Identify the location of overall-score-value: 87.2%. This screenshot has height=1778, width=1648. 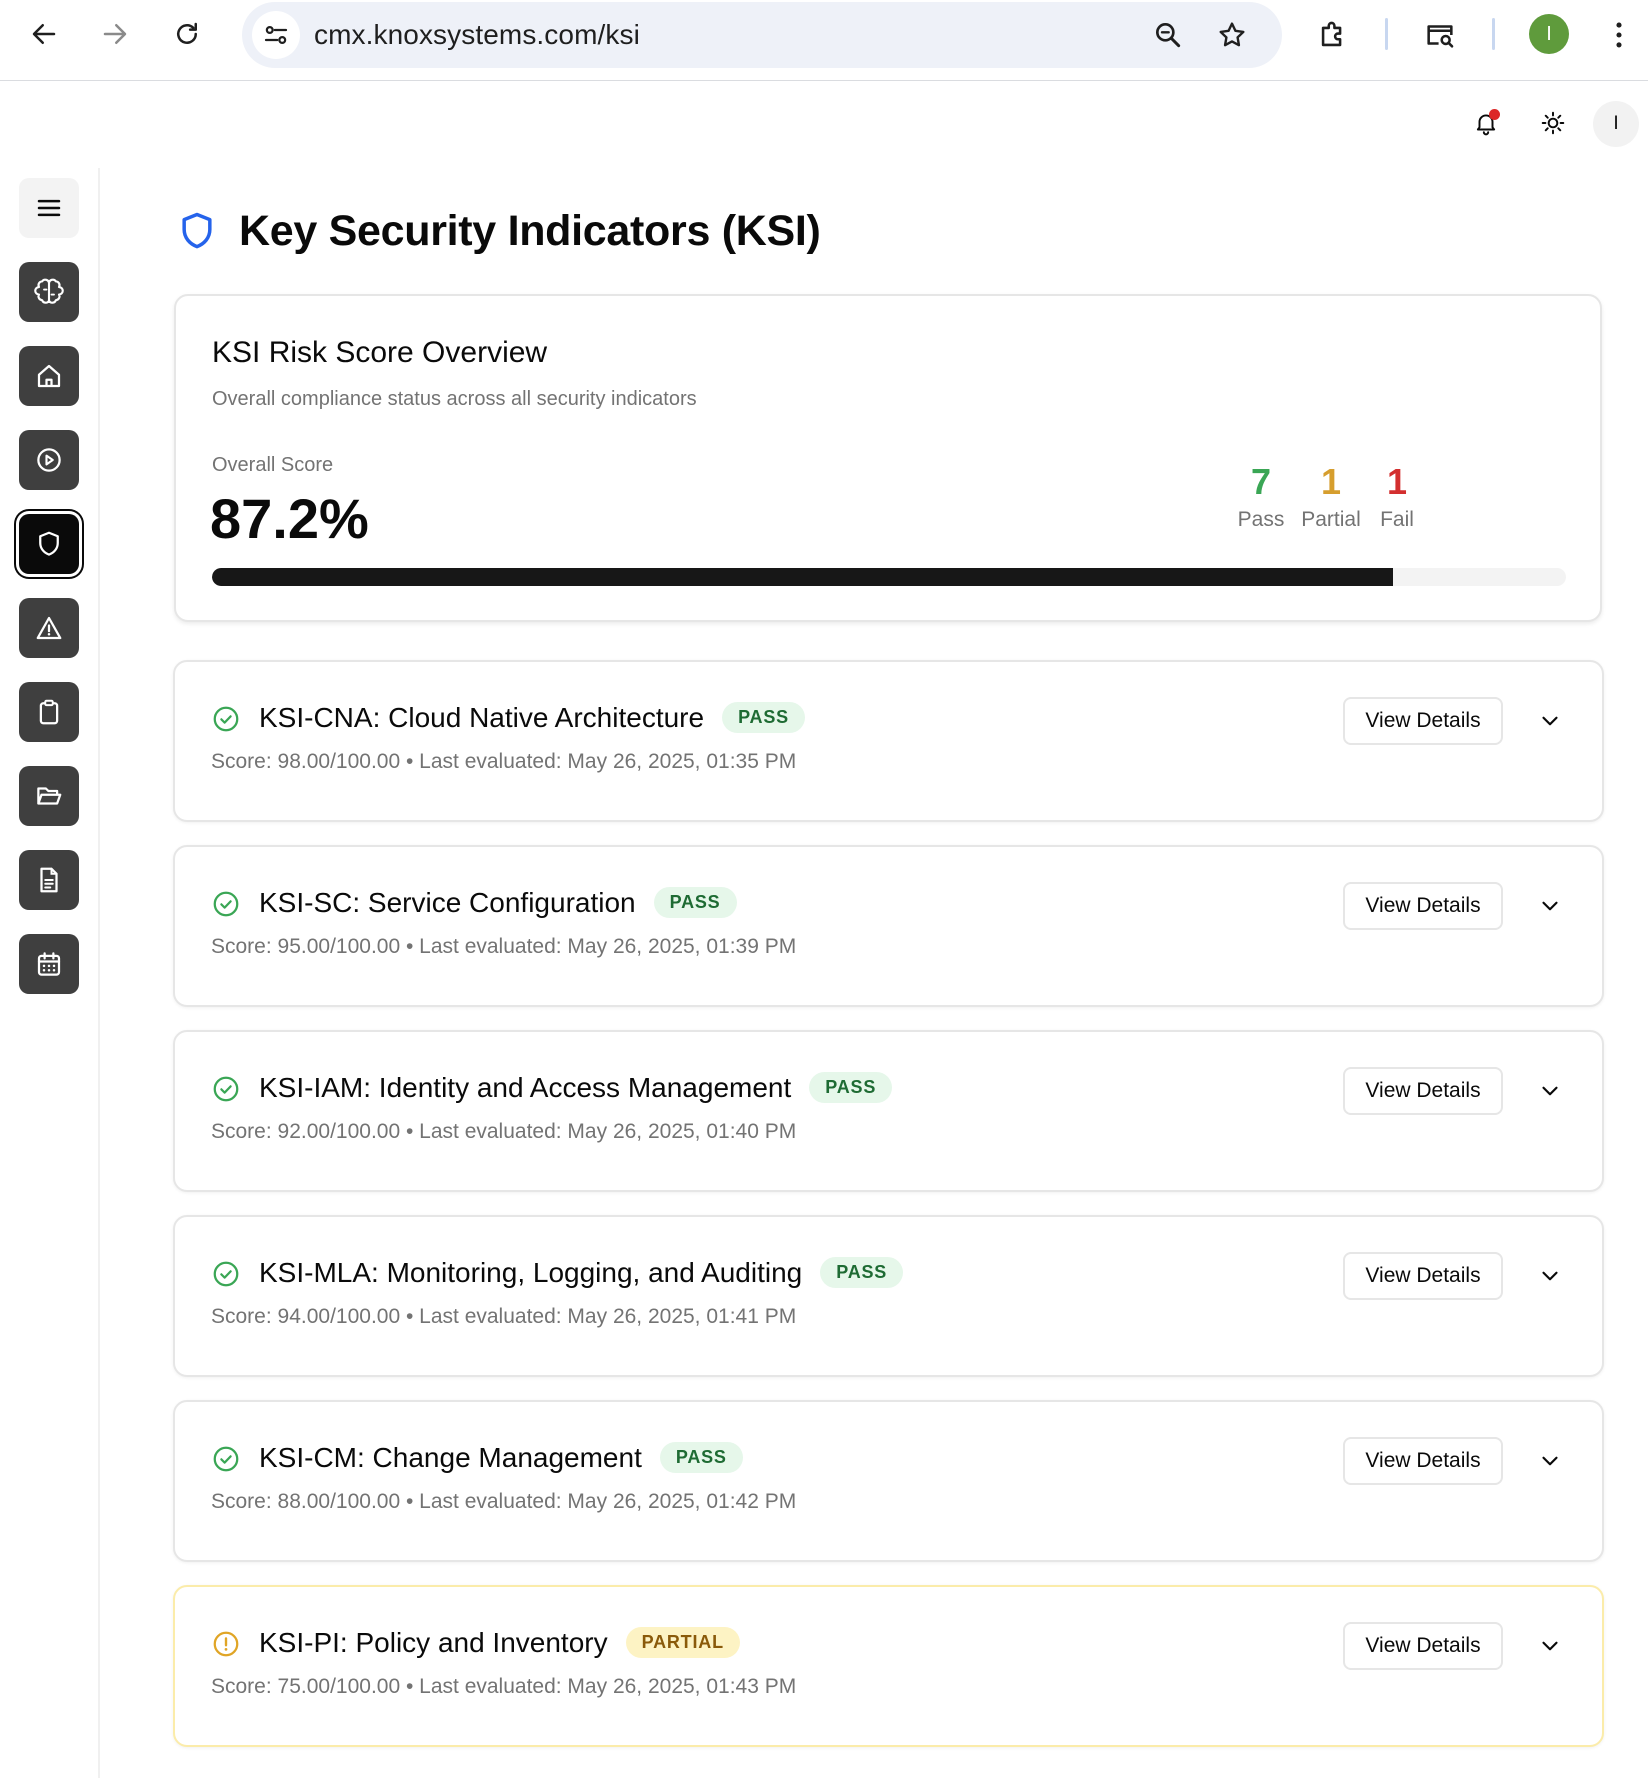
(289, 518).